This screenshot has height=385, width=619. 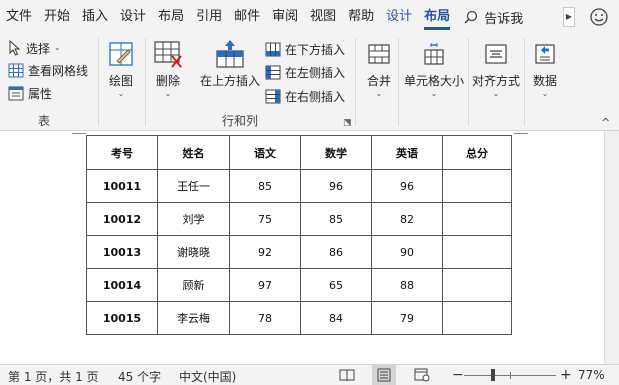 I want to click on status-bar: 第 1 页，共 1 页 45 个字 中文(中国) − + 77%, so click(x=309, y=374).